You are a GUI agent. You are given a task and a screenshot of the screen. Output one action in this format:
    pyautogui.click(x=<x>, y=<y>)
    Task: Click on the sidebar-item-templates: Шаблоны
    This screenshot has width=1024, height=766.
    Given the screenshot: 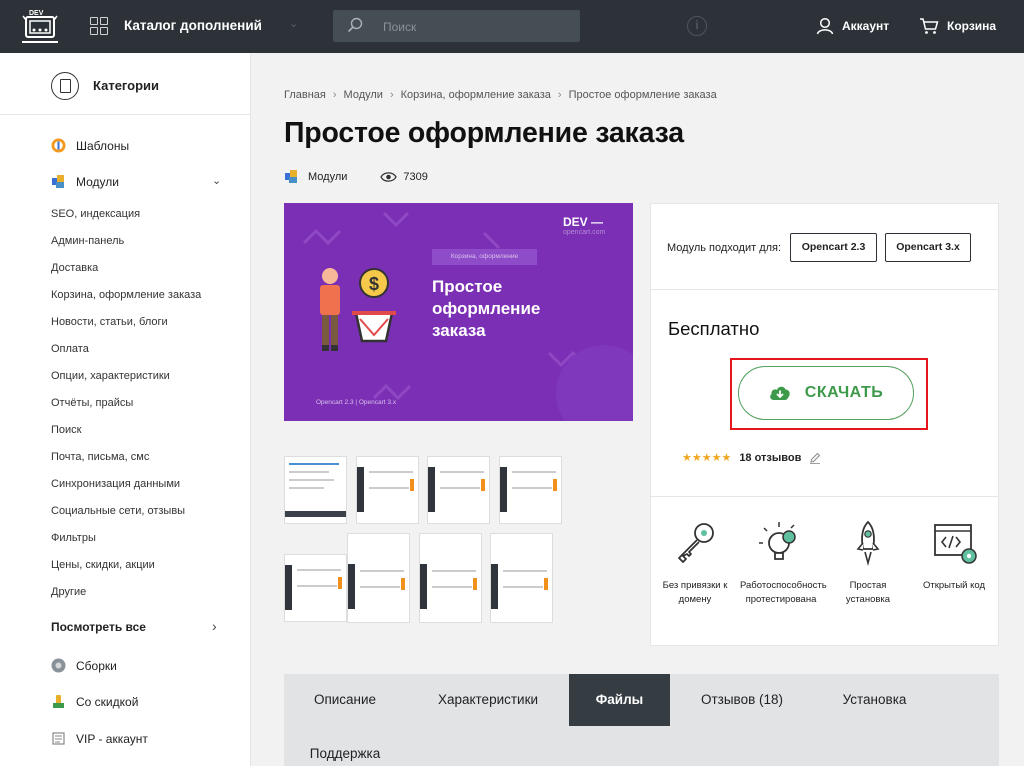 What is the action you would take?
    pyautogui.click(x=90, y=145)
    